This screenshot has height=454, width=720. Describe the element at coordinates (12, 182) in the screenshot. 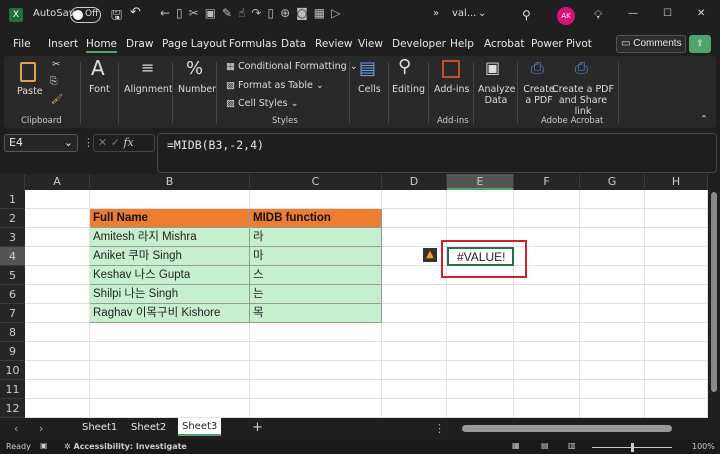

I see `select-all-corner` at that location.